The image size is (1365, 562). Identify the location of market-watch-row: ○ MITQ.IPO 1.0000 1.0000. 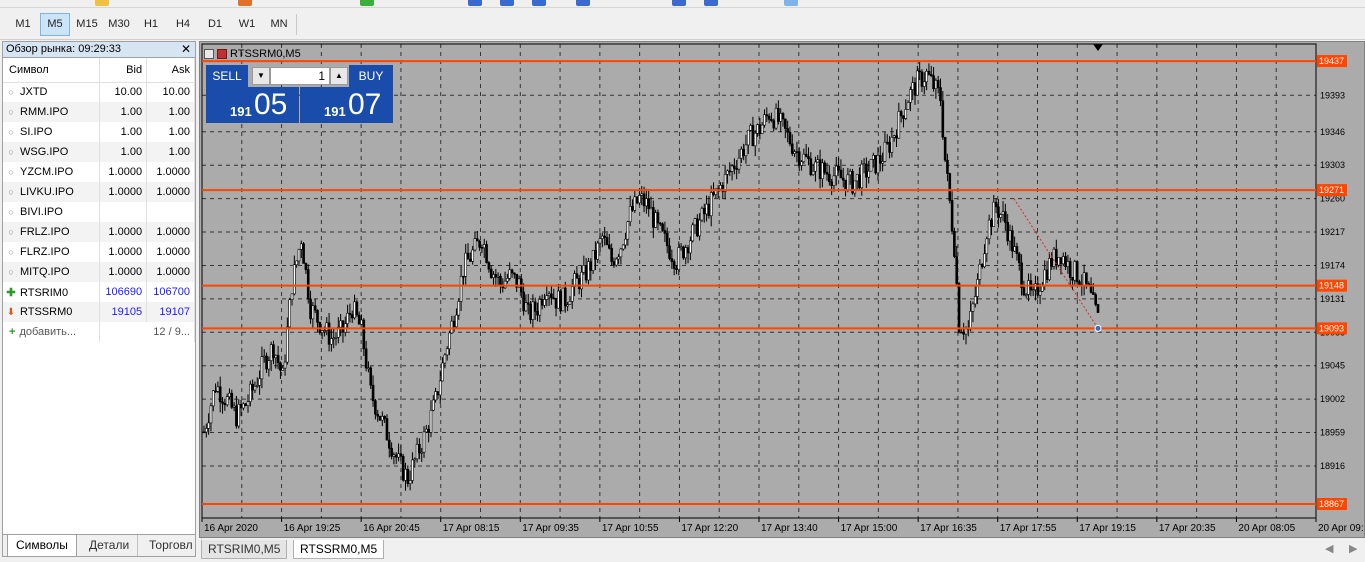
(99, 272).